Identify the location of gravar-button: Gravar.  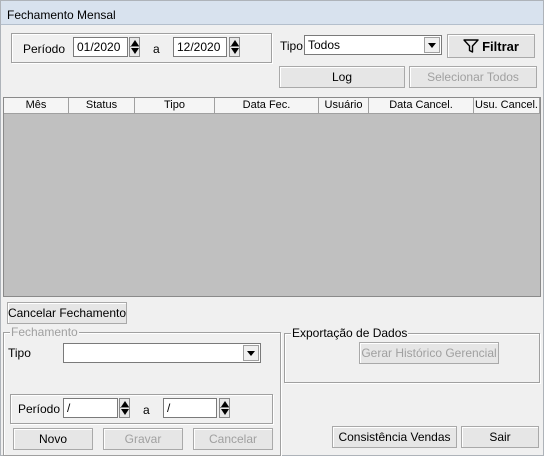
(143, 439).